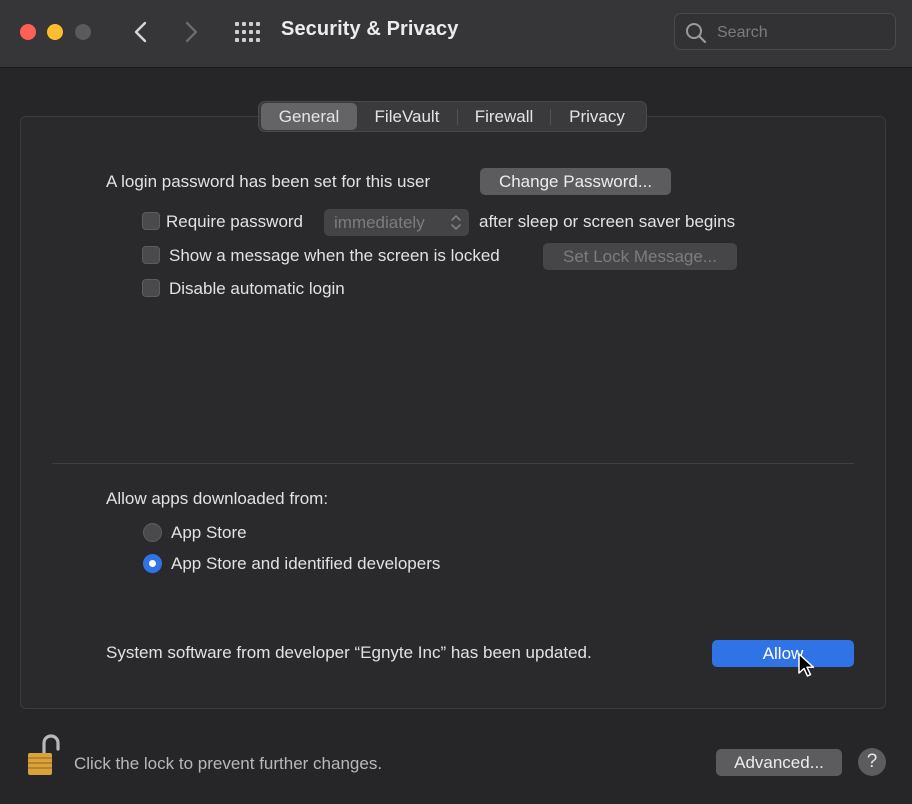  Describe the element at coordinates (248, 32) in the screenshot. I see `grid-icon` at that location.